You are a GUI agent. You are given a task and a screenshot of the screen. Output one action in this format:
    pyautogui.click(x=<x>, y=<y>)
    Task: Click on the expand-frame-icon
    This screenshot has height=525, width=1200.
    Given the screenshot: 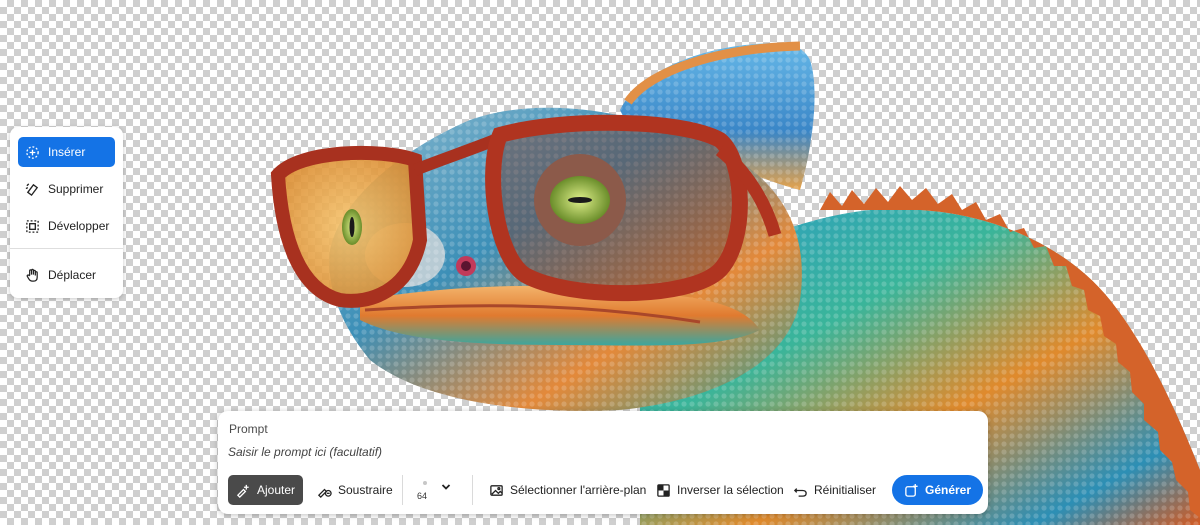 What is the action you would take?
    pyautogui.click(x=32, y=226)
    